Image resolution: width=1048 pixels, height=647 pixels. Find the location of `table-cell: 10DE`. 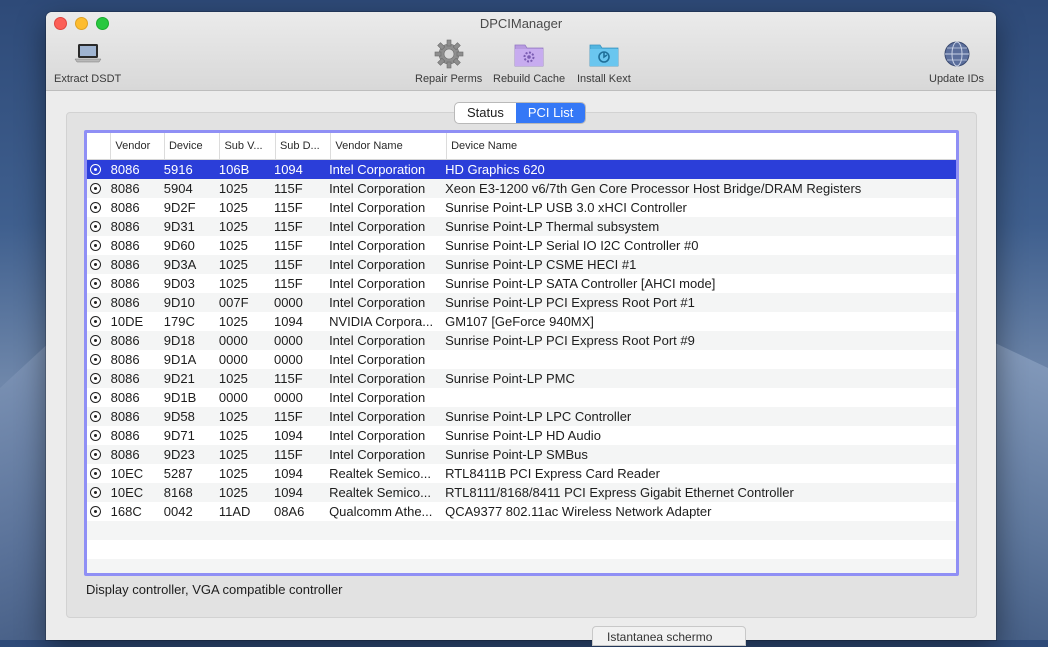

table-cell: 10DE is located at coordinates (127, 321).